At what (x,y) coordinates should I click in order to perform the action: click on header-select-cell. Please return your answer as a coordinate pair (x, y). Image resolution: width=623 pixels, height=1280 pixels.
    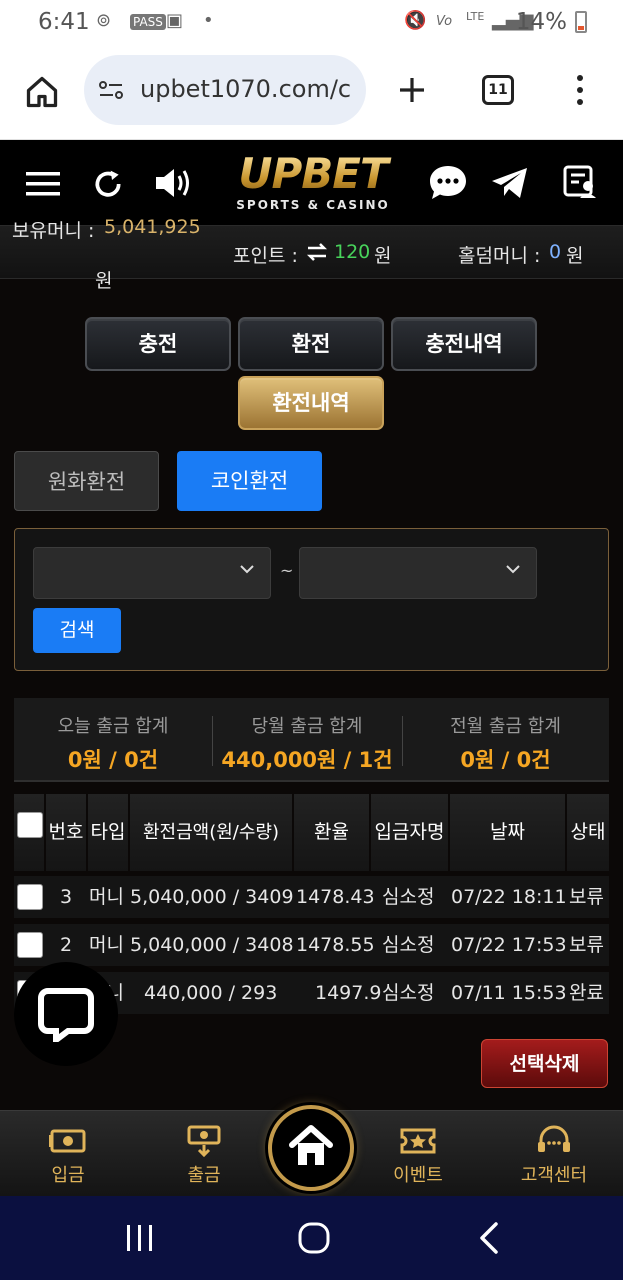
    Looking at the image, I should click on (30, 832).